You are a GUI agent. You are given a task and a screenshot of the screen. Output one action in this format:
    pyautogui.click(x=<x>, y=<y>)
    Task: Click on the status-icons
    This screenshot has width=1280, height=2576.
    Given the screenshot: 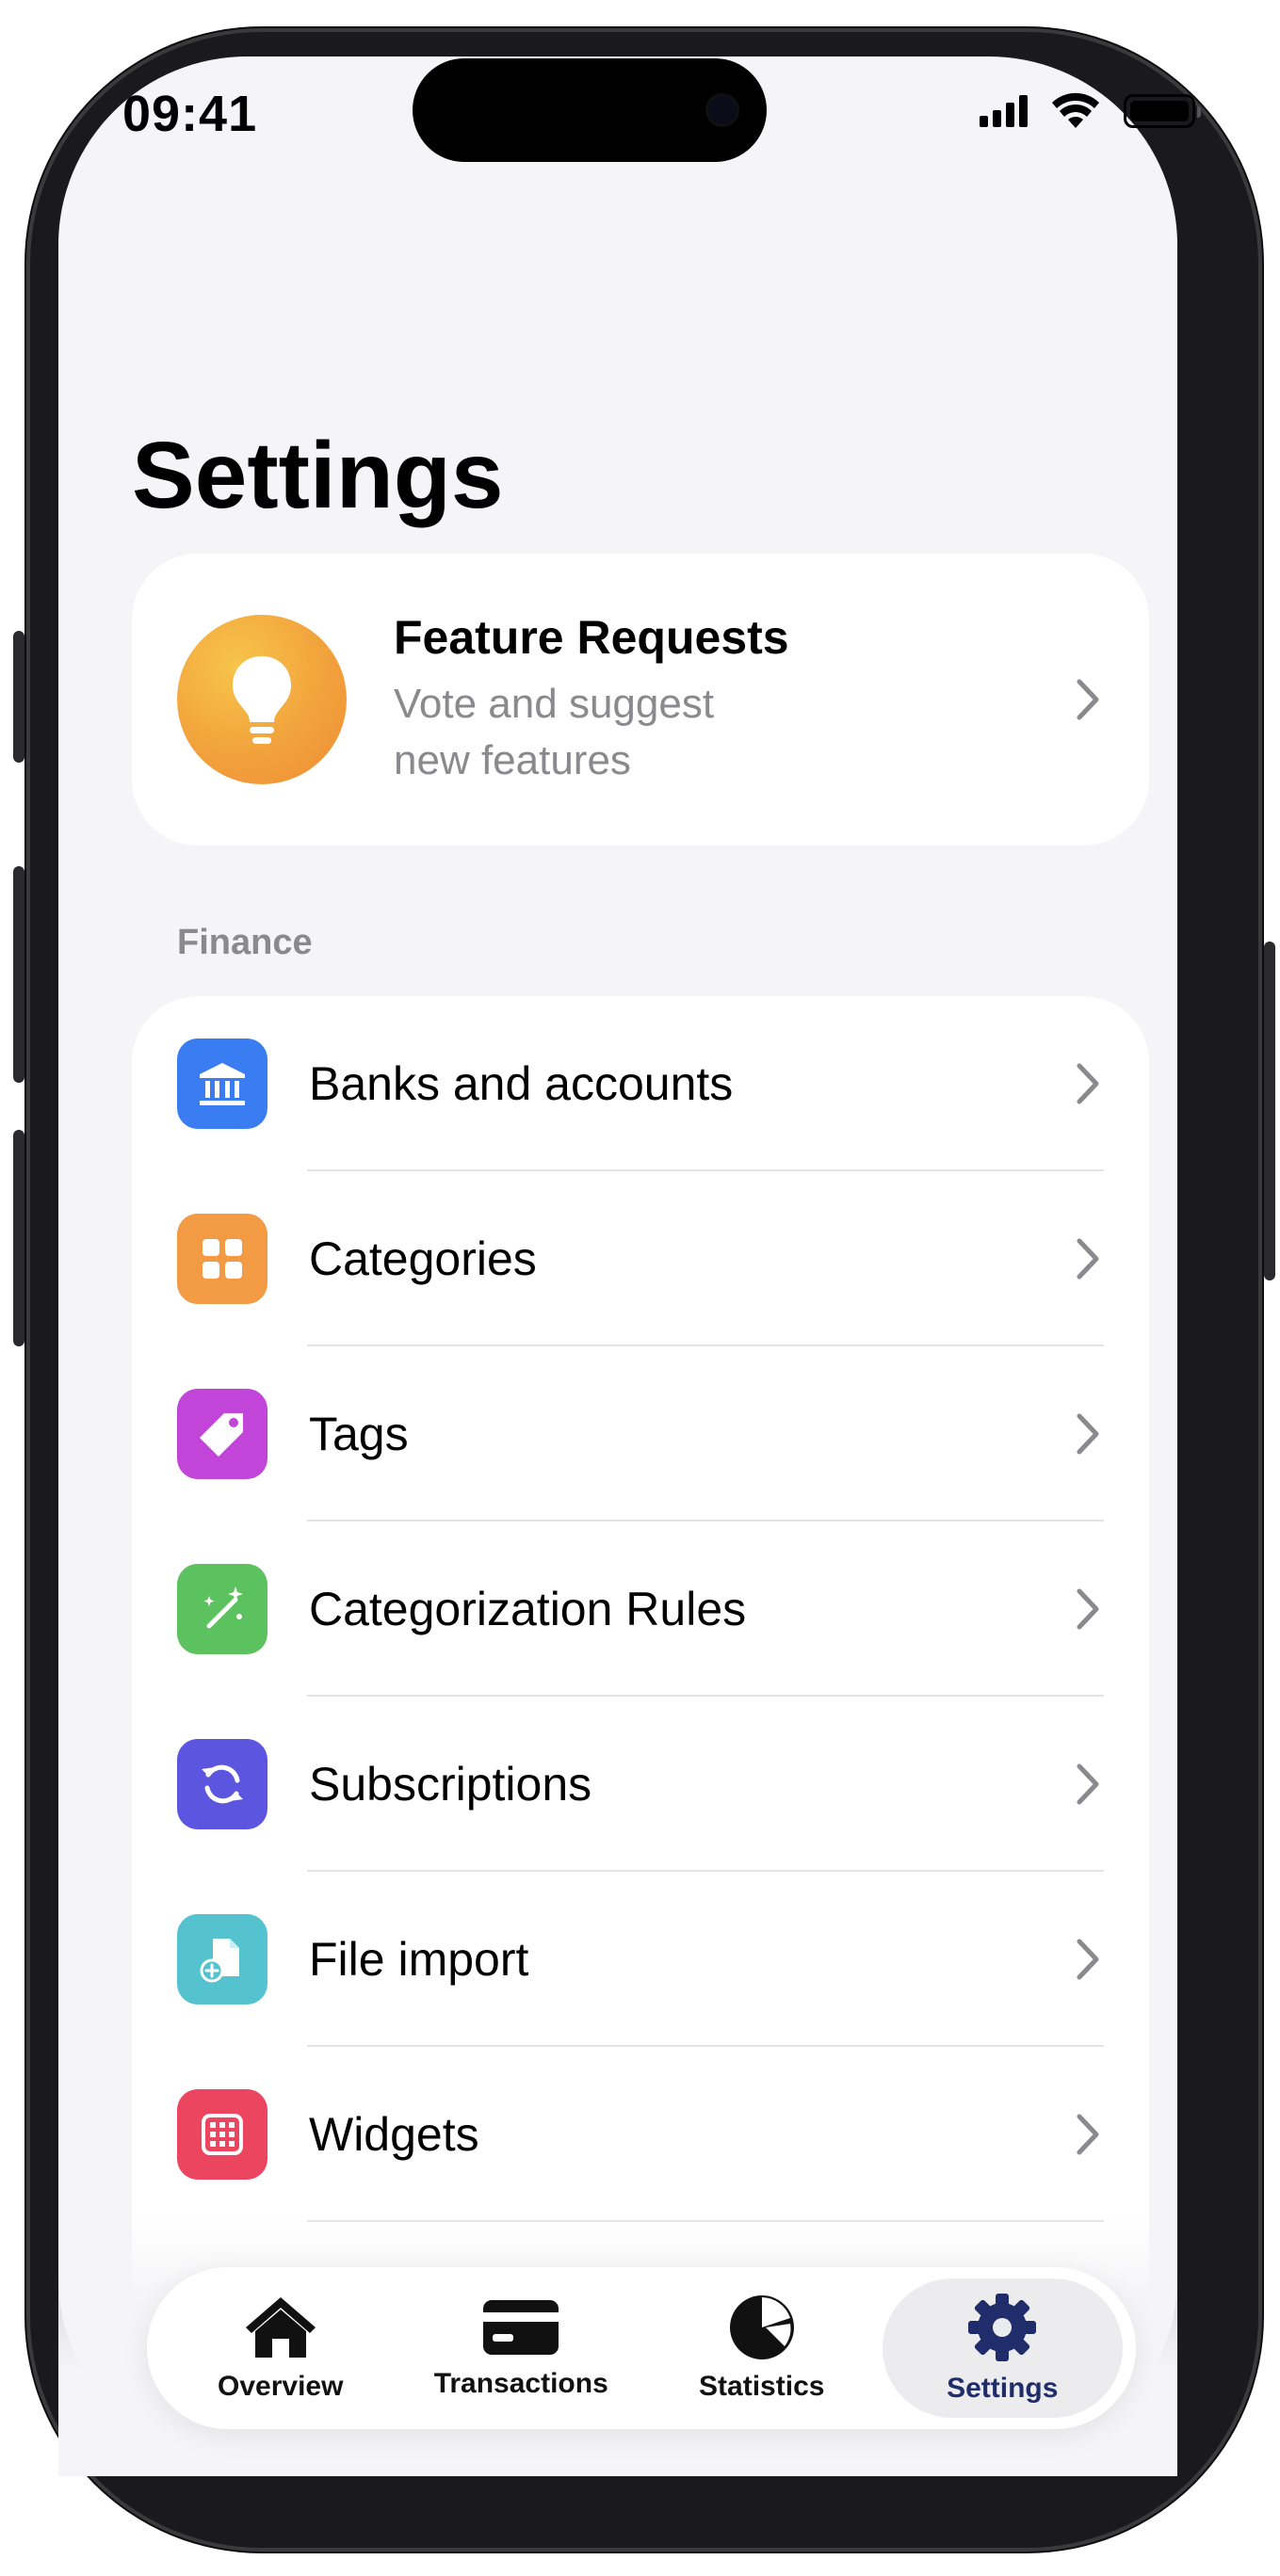 What is the action you would take?
    pyautogui.click(x=1090, y=111)
    